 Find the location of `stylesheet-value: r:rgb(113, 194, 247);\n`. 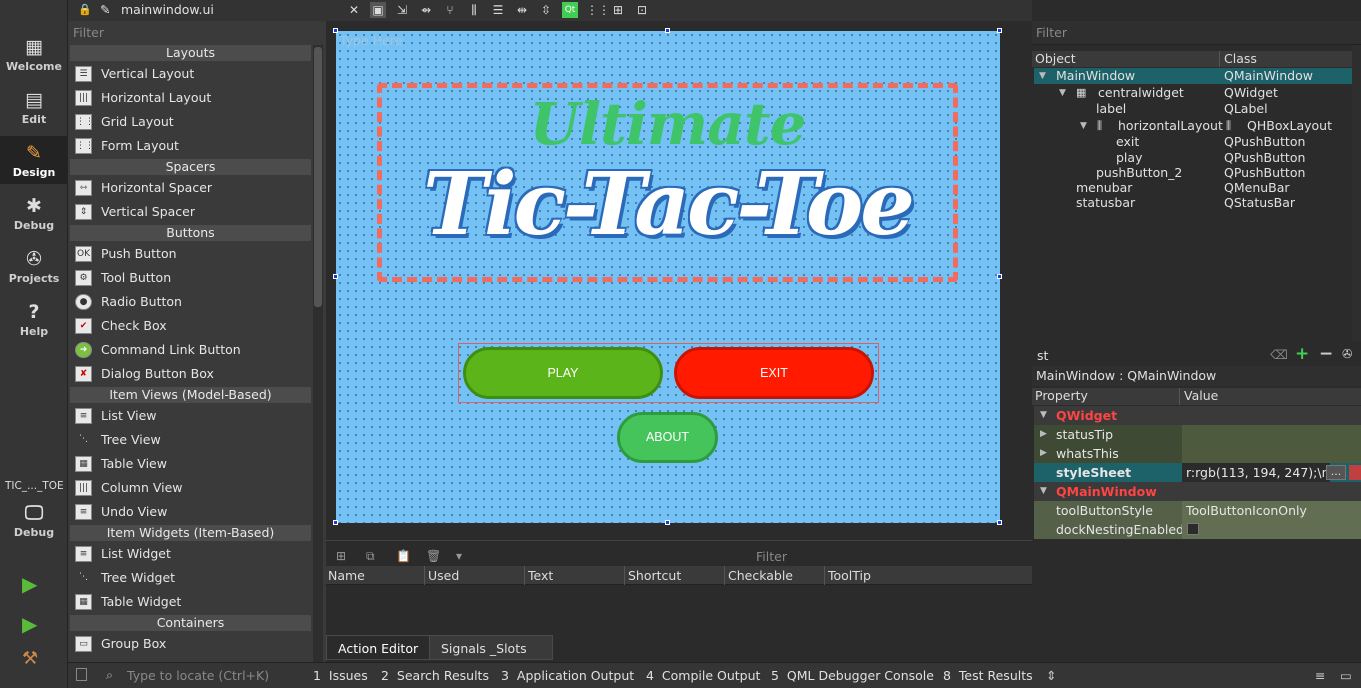

stylesheet-value: r:rgb(113, 194, 247);\n is located at coordinates (1256, 472).